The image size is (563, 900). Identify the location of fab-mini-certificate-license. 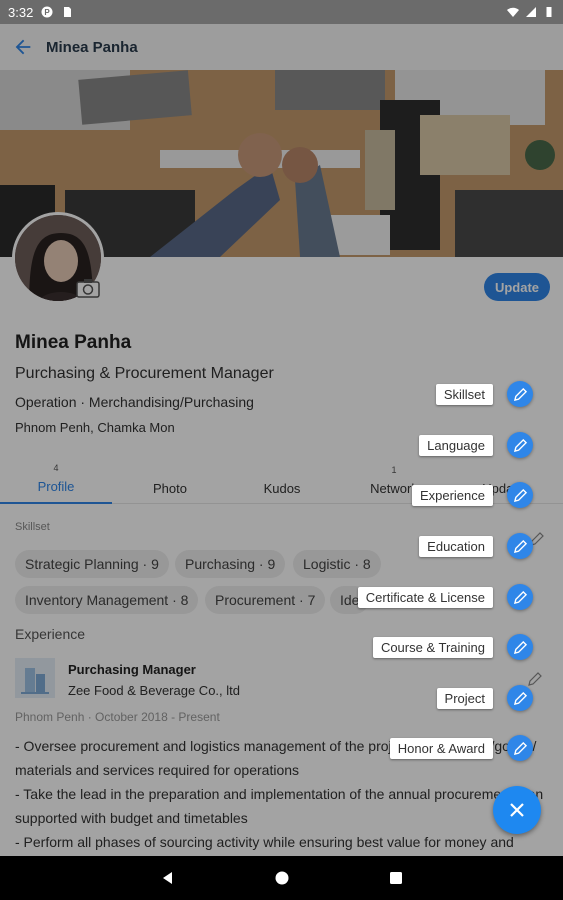
(520, 597).